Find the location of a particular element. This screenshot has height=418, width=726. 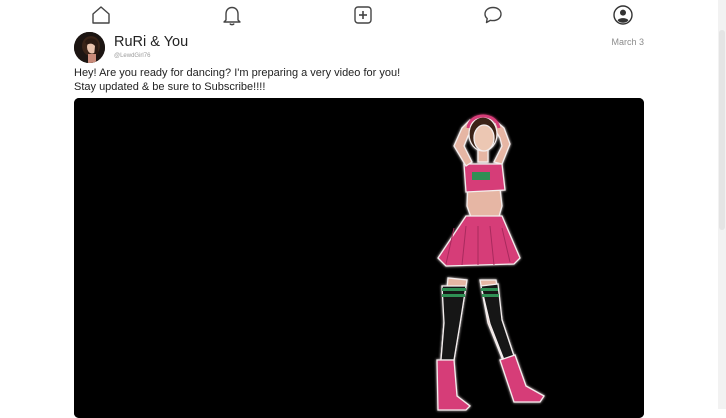

user-circle-icon is located at coordinates (623, 15).